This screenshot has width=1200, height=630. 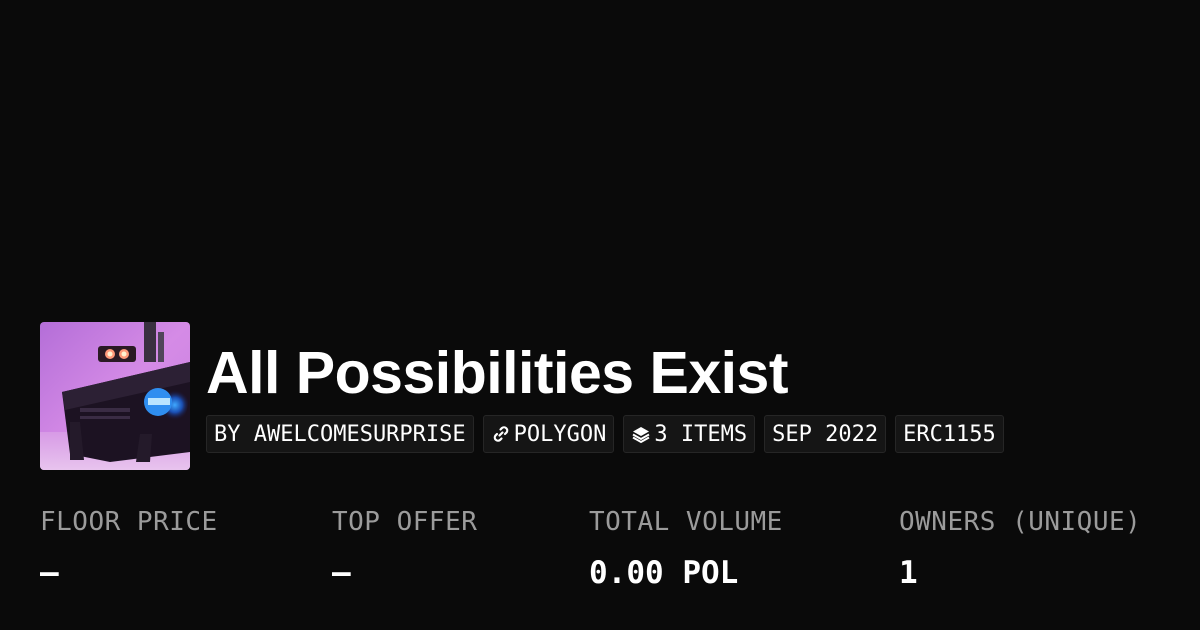 I want to click on chain-tag: POLYGON, so click(x=548, y=434).